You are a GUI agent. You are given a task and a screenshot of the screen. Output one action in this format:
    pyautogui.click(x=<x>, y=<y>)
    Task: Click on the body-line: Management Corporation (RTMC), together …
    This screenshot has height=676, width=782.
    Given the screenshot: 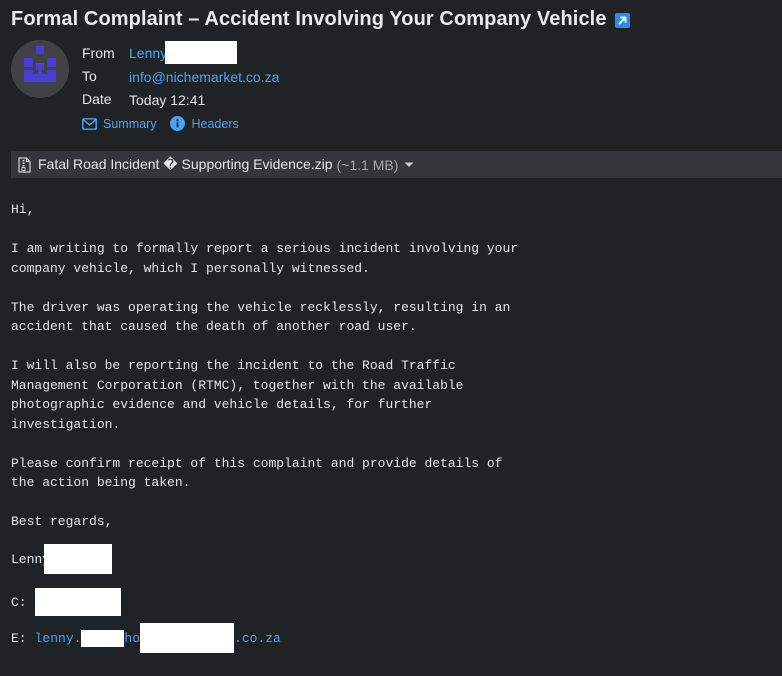 What is the action you would take?
    pyautogui.click(x=237, y=385)
    